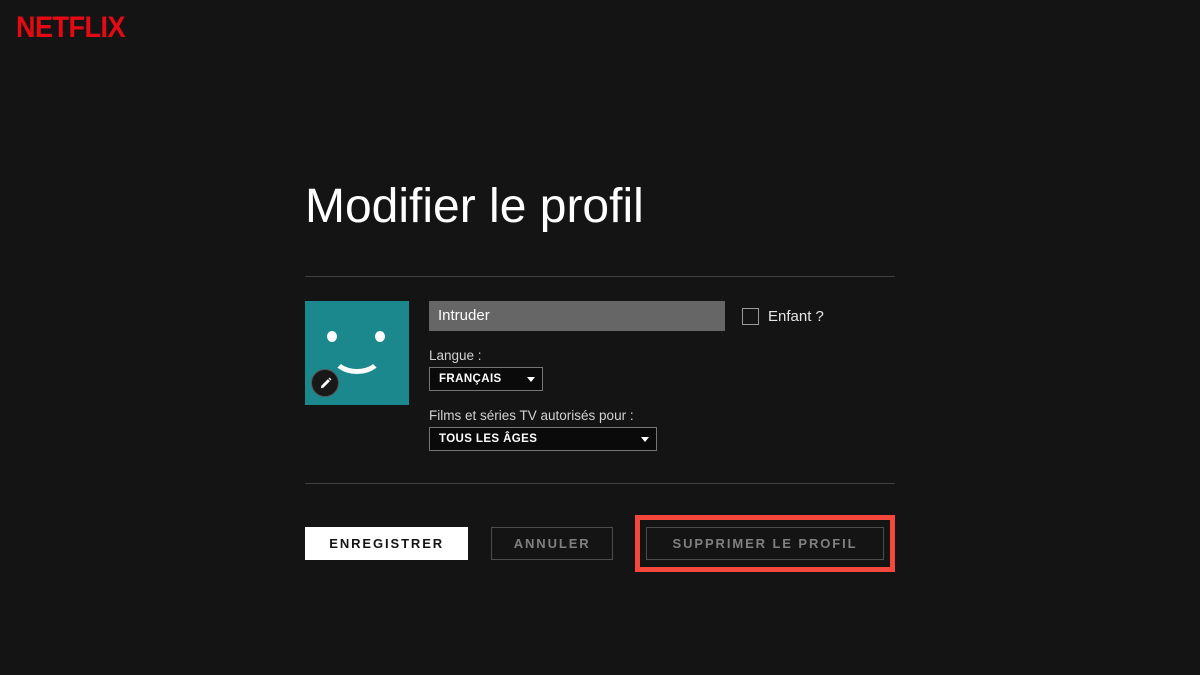  What do you see at coordinates (455, 355) in the screenshot?
I see `language-label: Langue :` at bounding box center [455, 355].